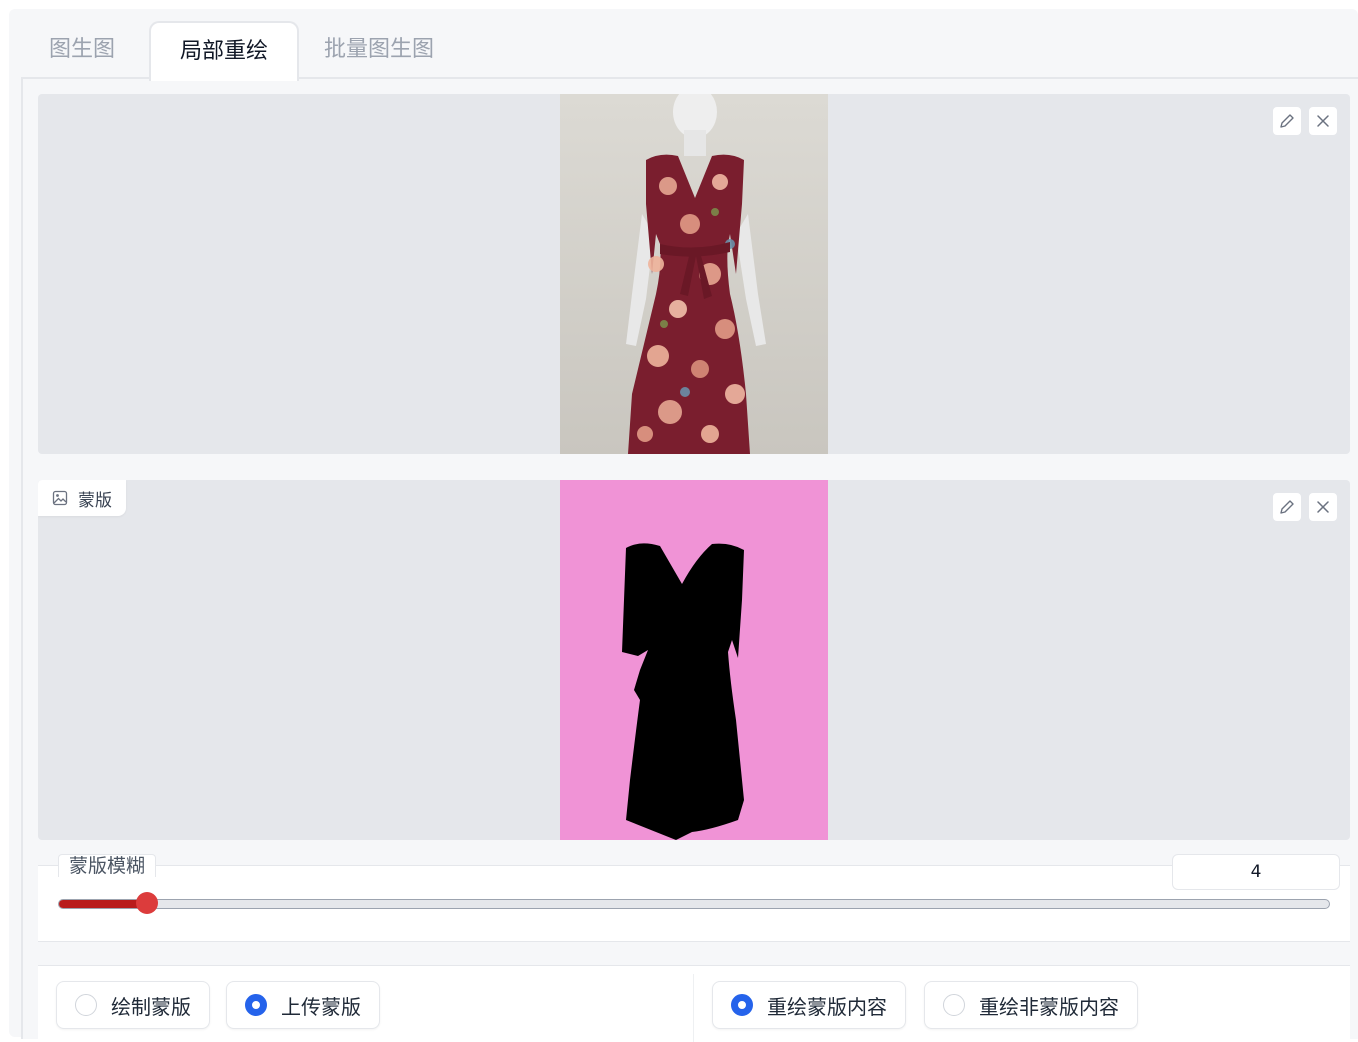 The width and height of the screenshot is (1358, 1042). What do you see at coordinates (82, 50) in the screenshot?
I see `tab-img2img: 图生图` at bounding box center [82, 50].